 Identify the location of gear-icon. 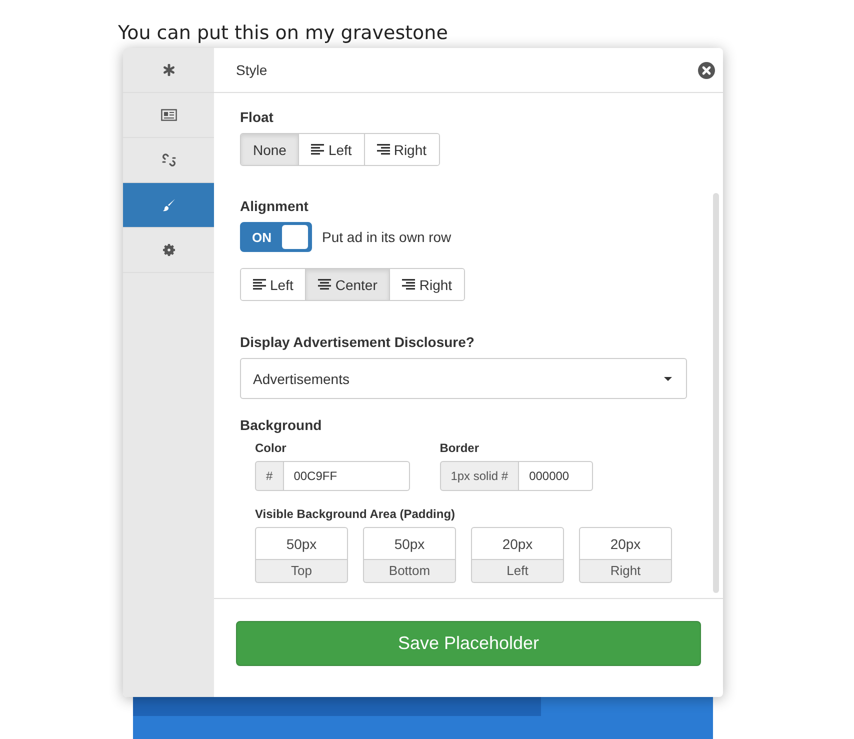
(168, 250).